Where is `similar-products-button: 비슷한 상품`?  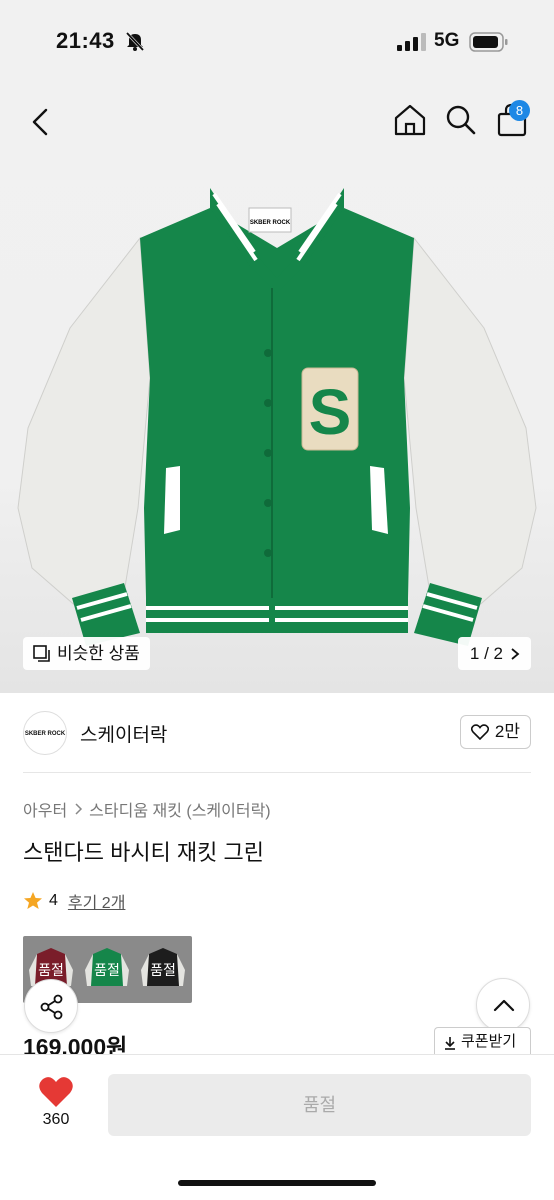 similar-products-button: 비슷한 상품 is located at coordinates (86, 653).